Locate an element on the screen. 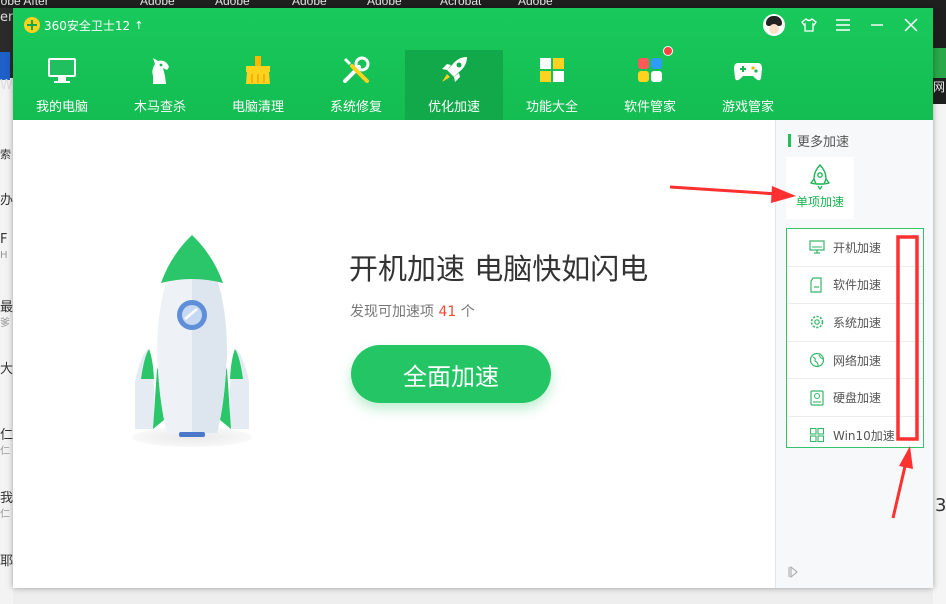  app-title-area: 360安全卫士12 ↑ is located at coordinates (83, 25).